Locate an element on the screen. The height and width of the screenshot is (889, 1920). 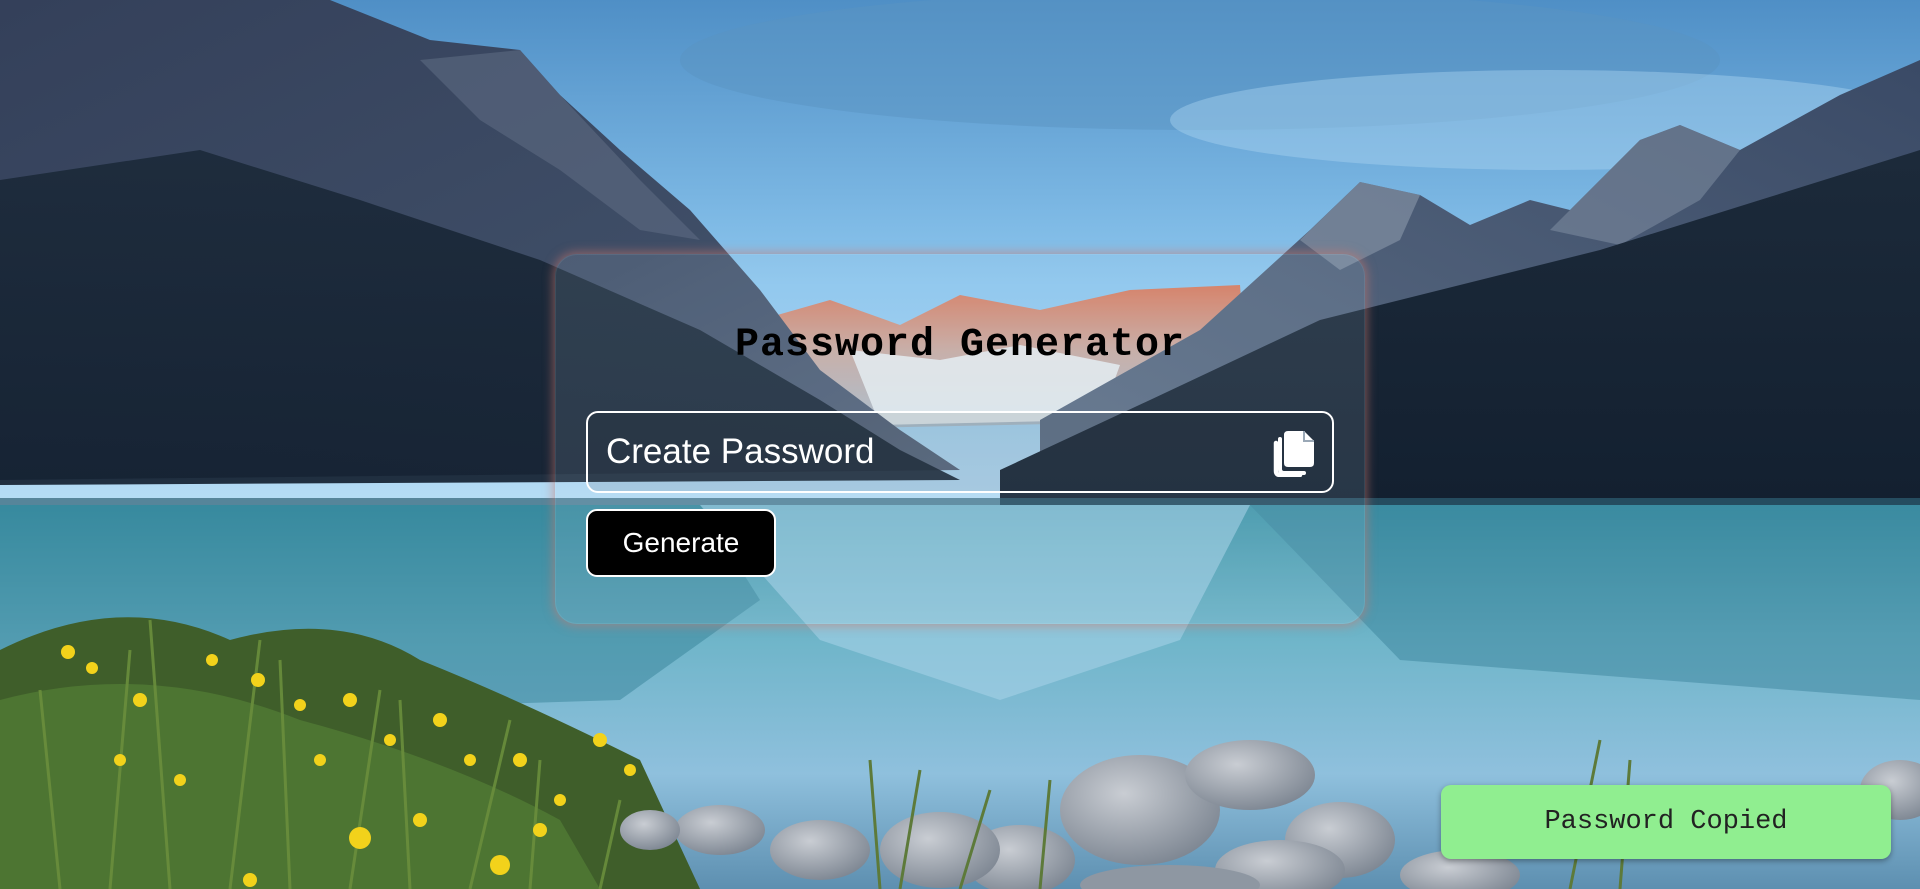
toast-message: Password Copied is located at coordinates (1666, 822).